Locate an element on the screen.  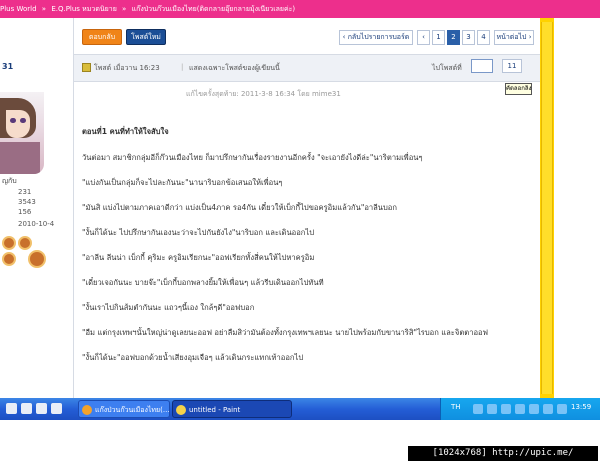
author-rank: ญกับ is located at coordinates (9, 181).